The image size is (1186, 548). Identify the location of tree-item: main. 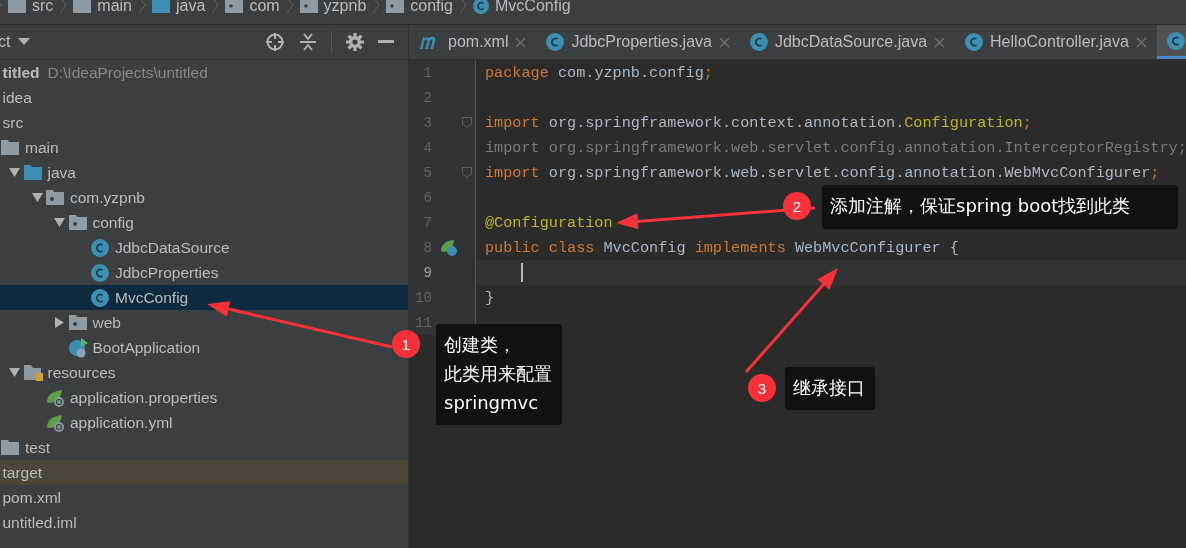
(31, 147).